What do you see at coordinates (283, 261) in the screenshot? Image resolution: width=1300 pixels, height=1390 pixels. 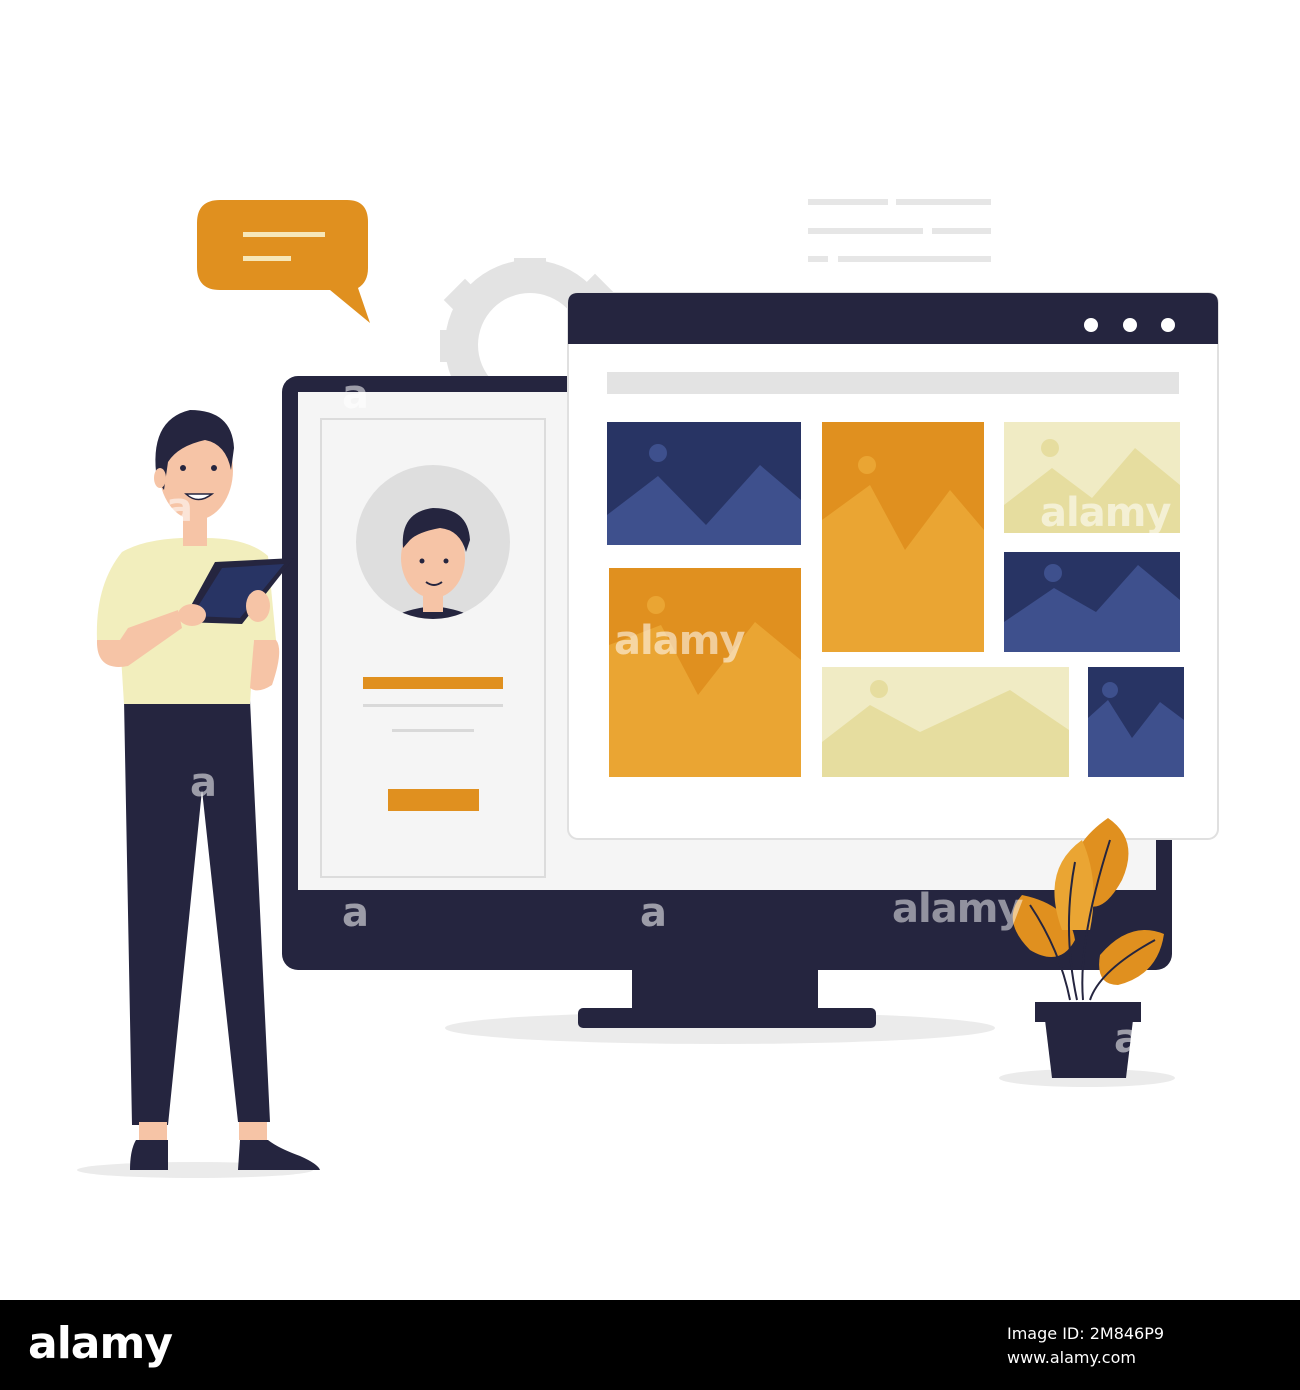 I see `chat-bubble-icon` at bounding box center [283, 261].